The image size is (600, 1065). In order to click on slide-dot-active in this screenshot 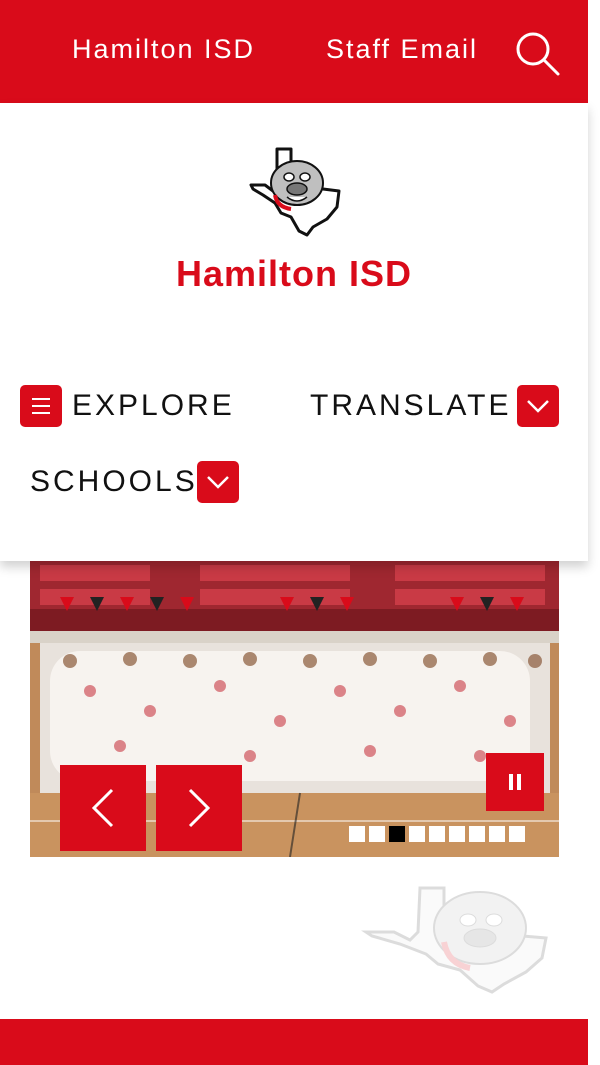, I will do `click(397, 834)`.